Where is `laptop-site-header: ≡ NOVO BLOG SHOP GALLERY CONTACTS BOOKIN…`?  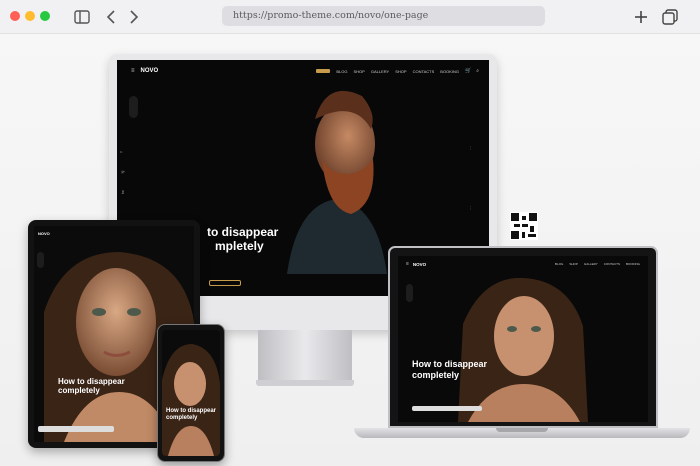 laptop-site-header: ≡ NOVO BLOG SHOP GALLERY CONTACTS BOOKIN… is located at coordinates (523, 264).